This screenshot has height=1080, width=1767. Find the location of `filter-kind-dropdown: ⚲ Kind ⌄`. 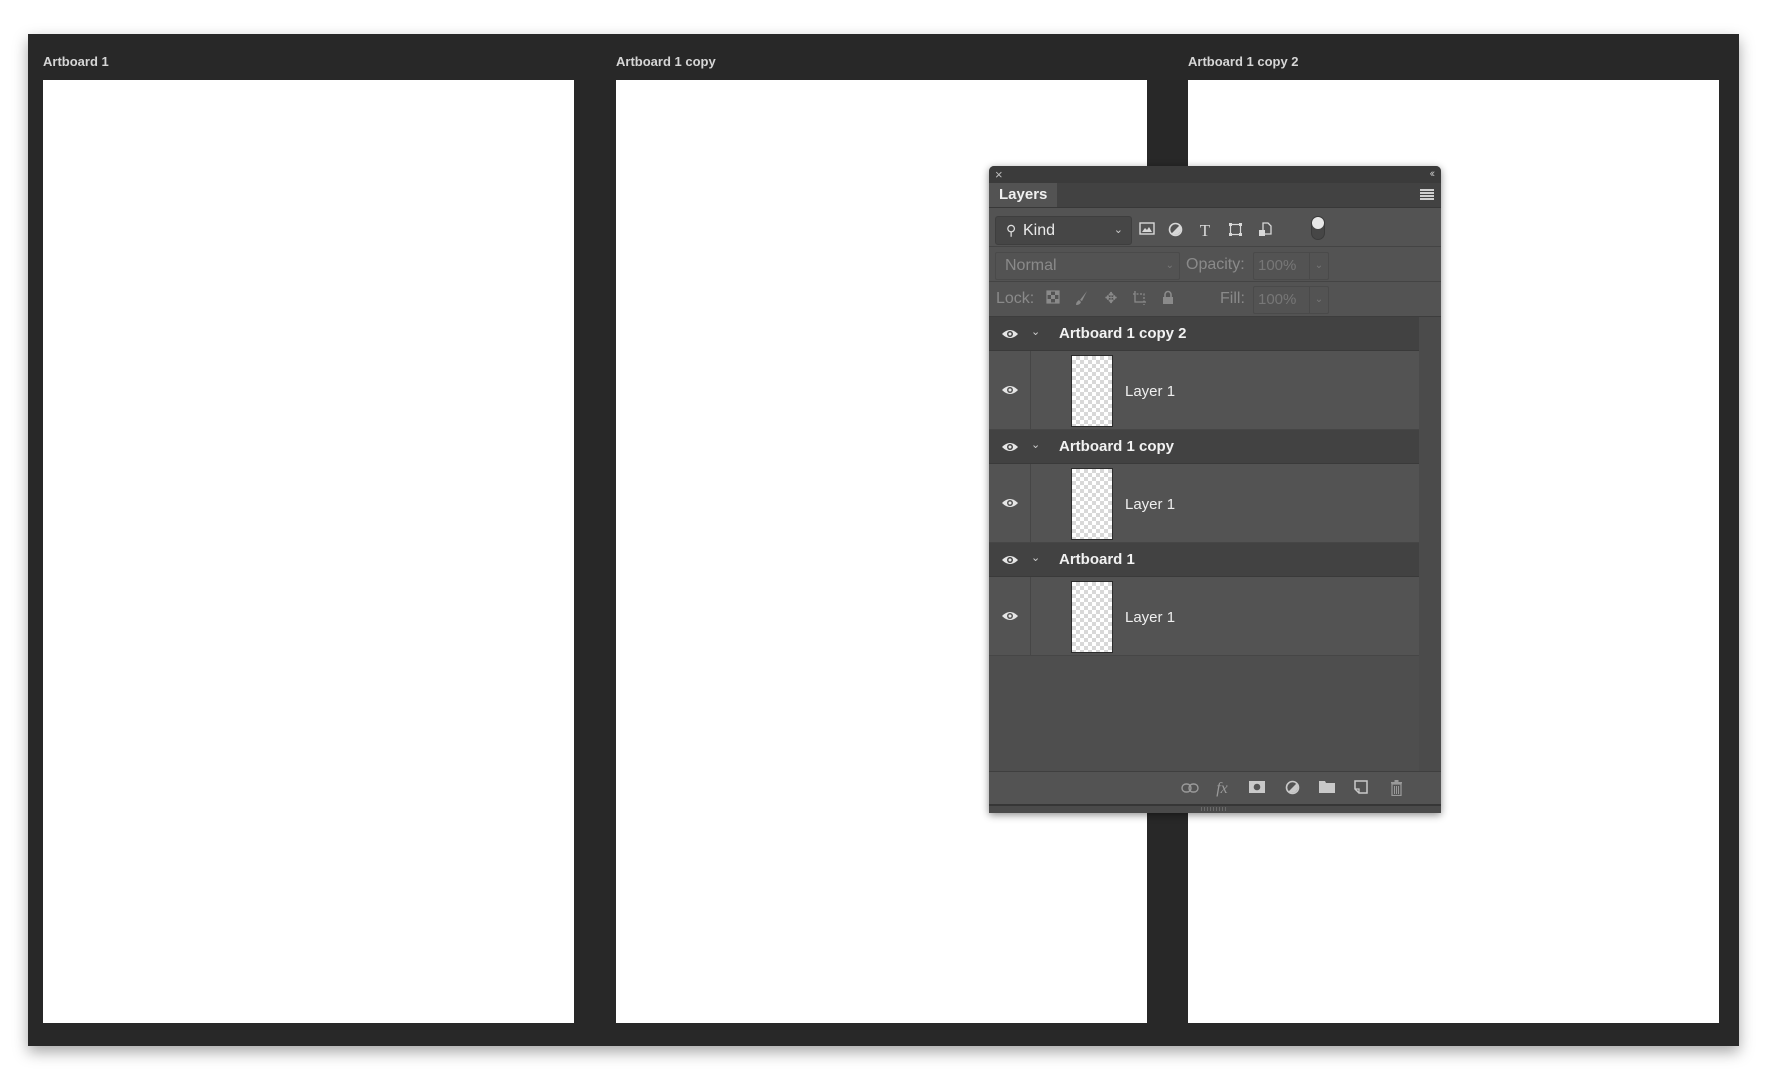

filter-kind-dropdown: ⚲ Kind ⌄ is located at coordinates (1063, 230).